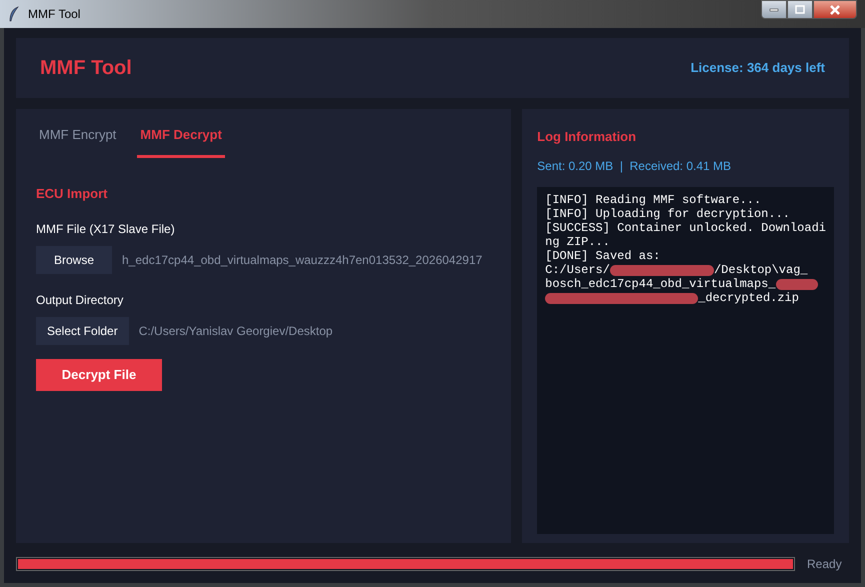  I want to click on close-button, so click(835, 9).